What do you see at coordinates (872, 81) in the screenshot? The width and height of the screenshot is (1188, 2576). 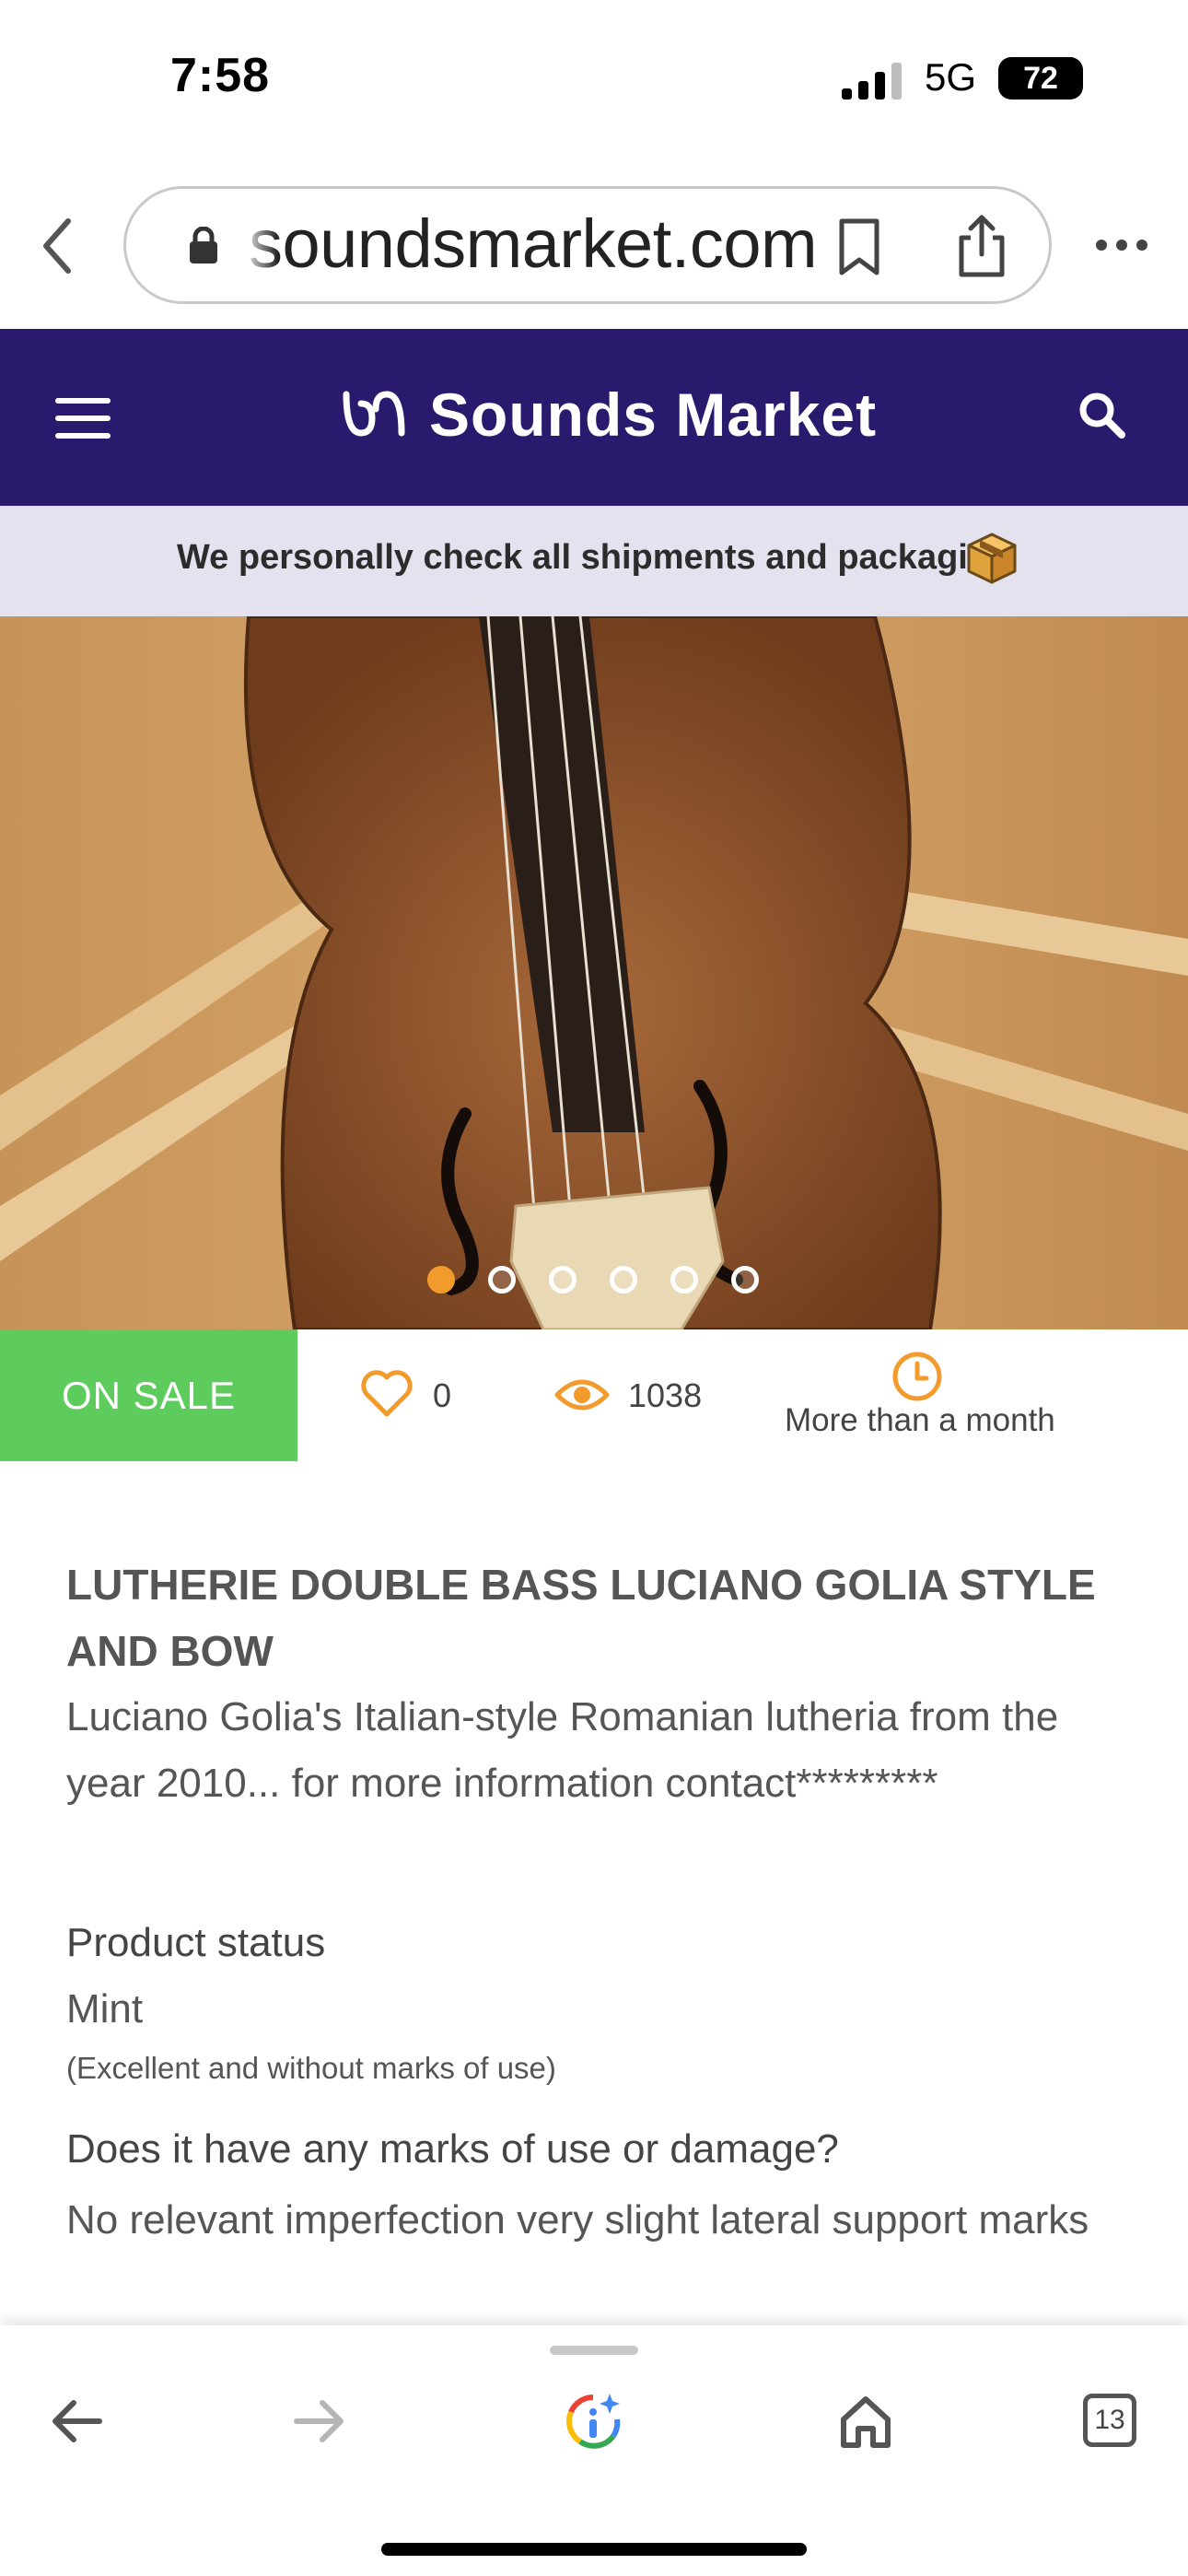 I see `signal-icon` at bounding box center [872, 81].